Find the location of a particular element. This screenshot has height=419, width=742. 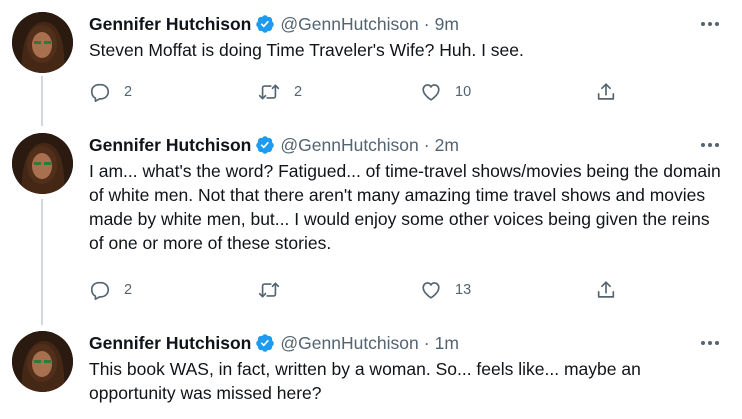

like-count: 10 is located at coordinates (463, 92).